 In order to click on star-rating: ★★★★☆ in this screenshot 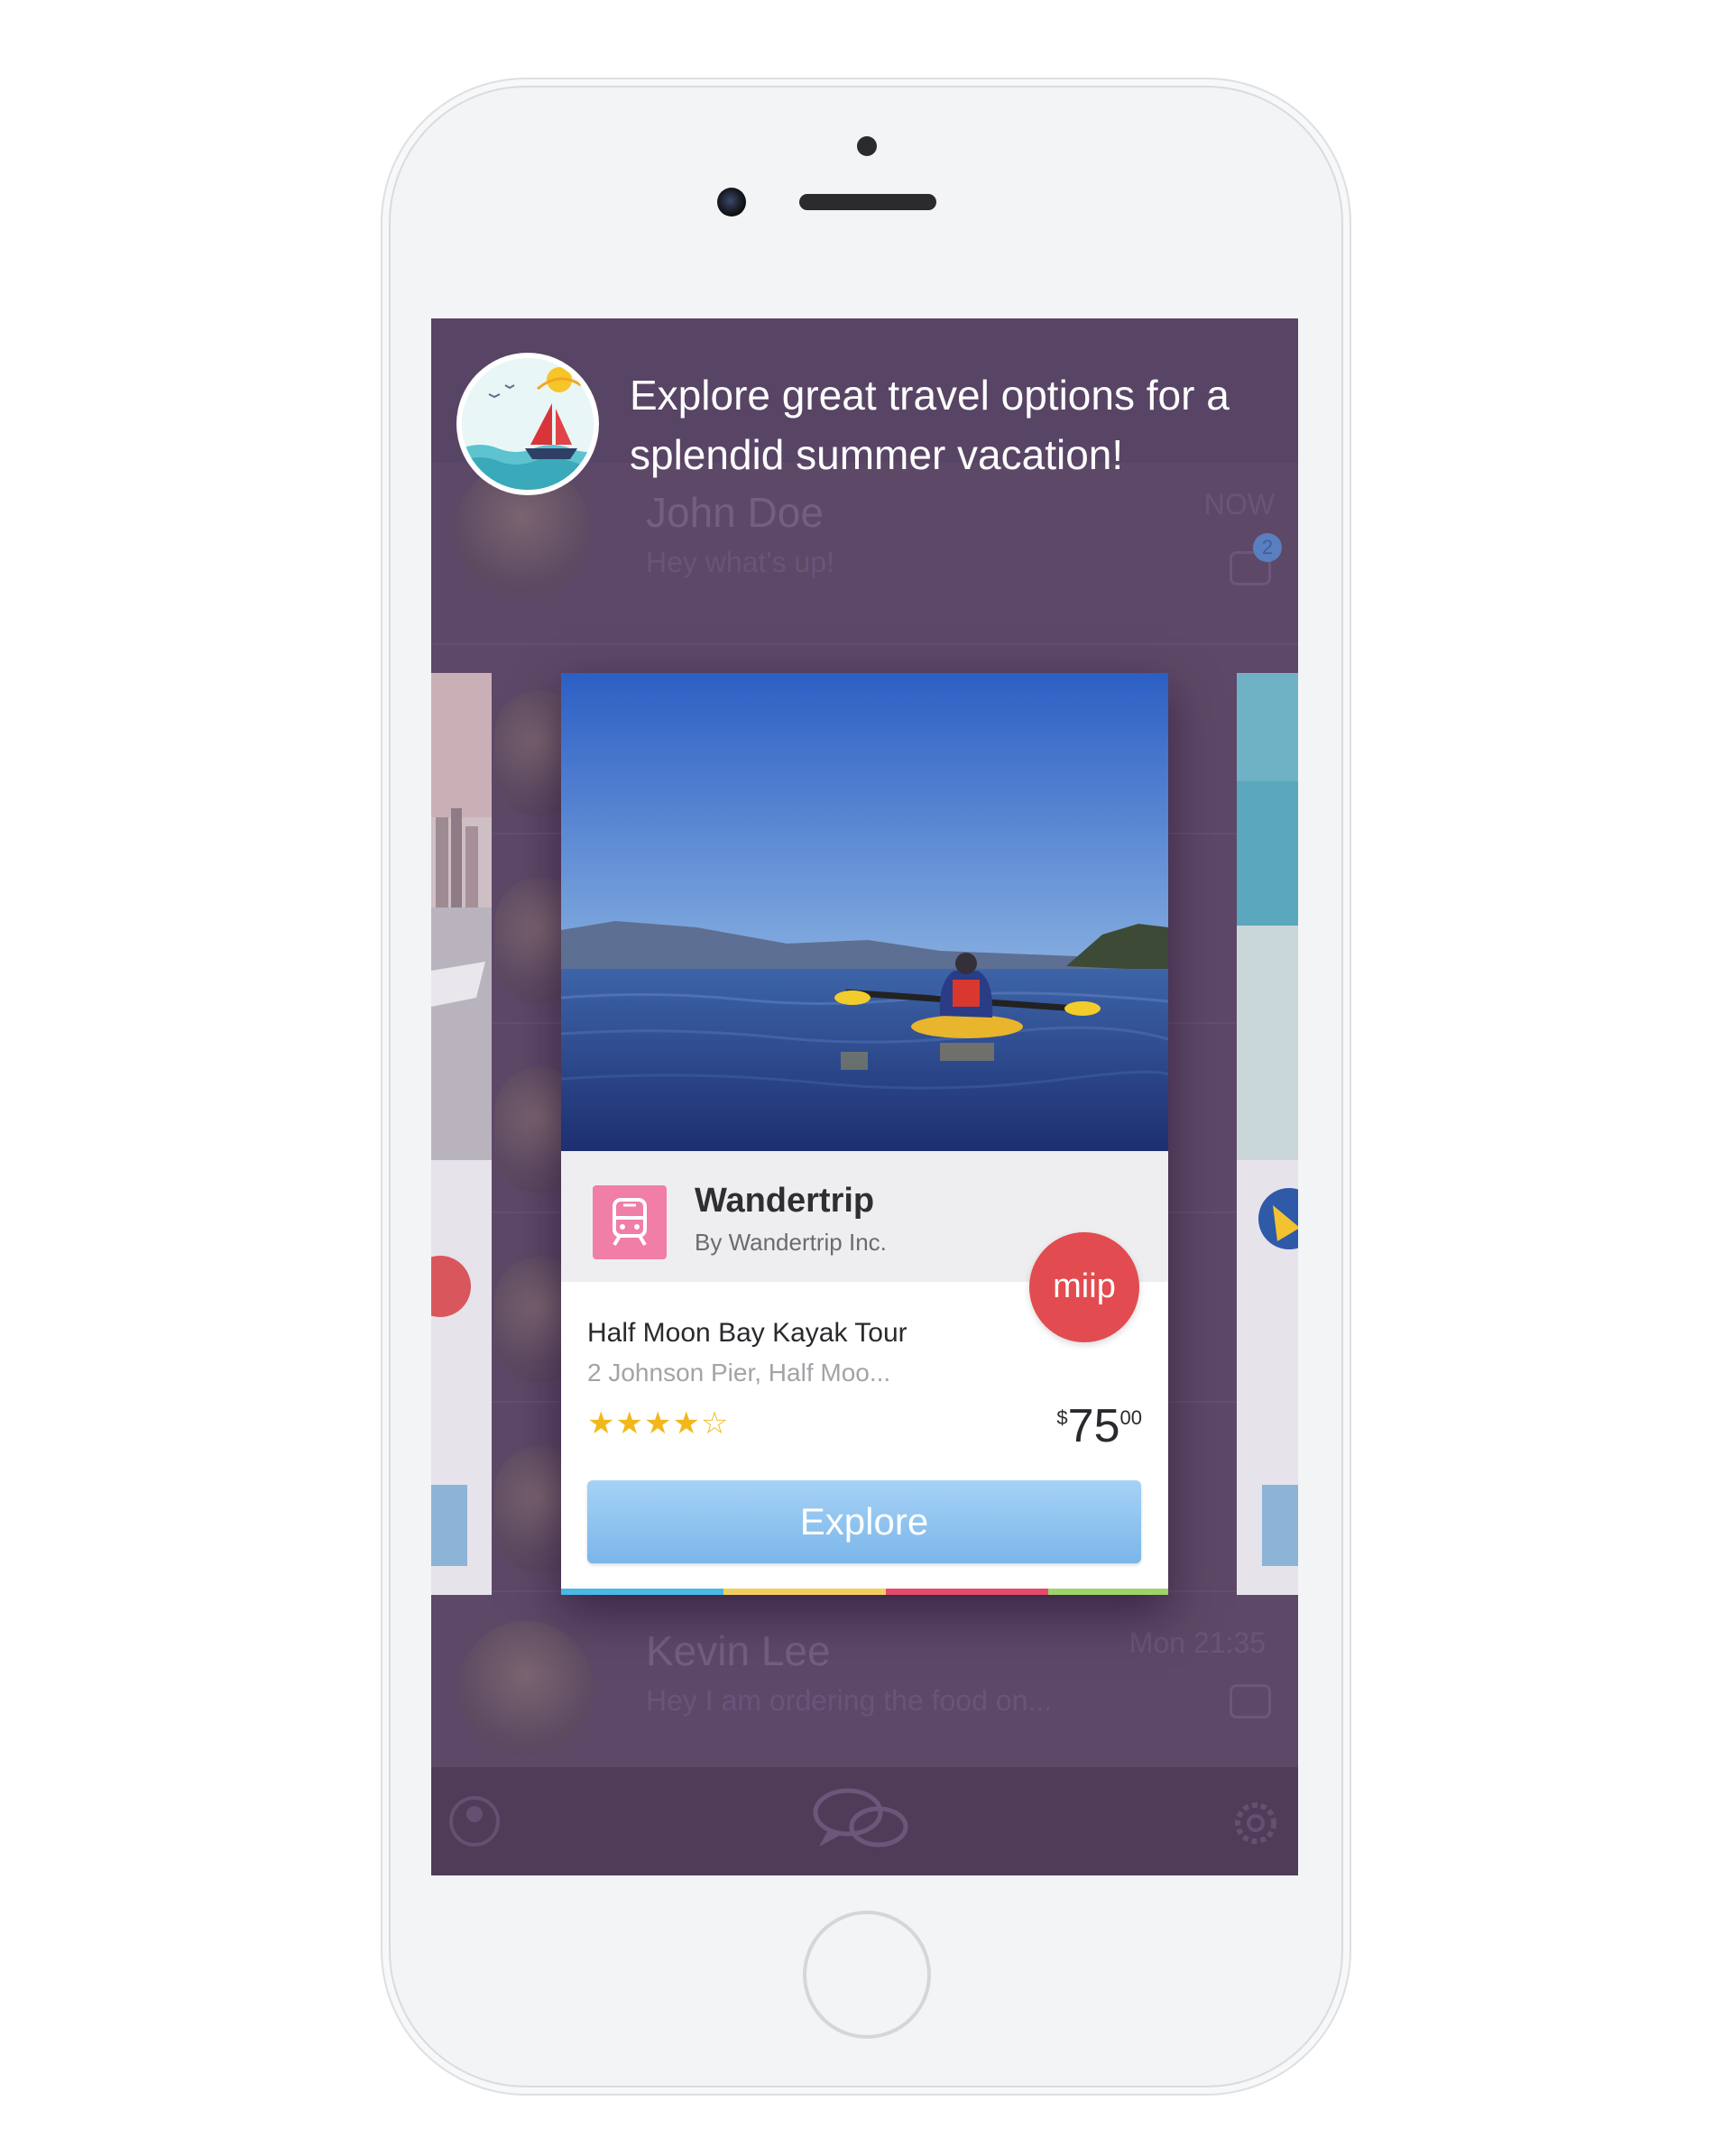, I will do `click(658, 1423)`.